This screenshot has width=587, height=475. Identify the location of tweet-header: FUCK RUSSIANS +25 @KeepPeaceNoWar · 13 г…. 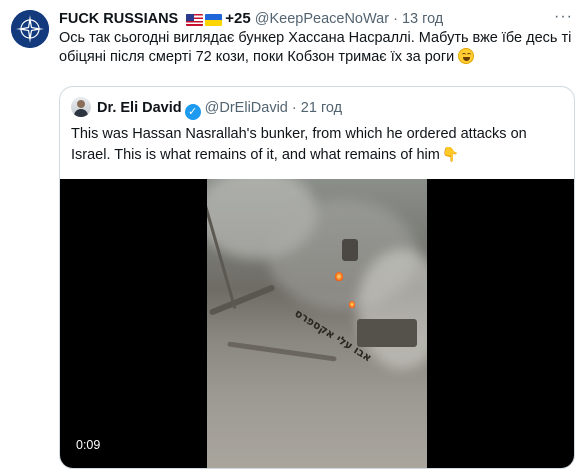
(319, 19).